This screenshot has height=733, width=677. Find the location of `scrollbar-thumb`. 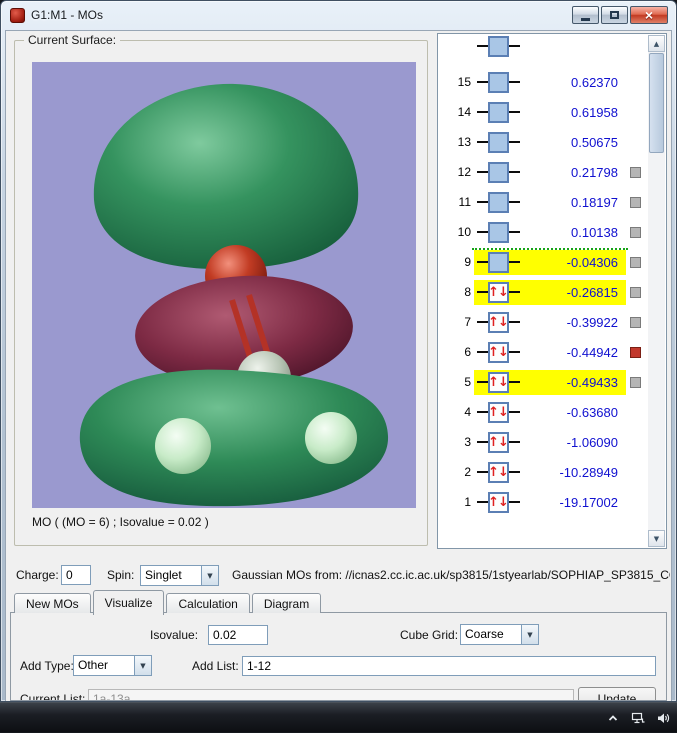

scrollbar-thumb is located at coordinates (656, 103).